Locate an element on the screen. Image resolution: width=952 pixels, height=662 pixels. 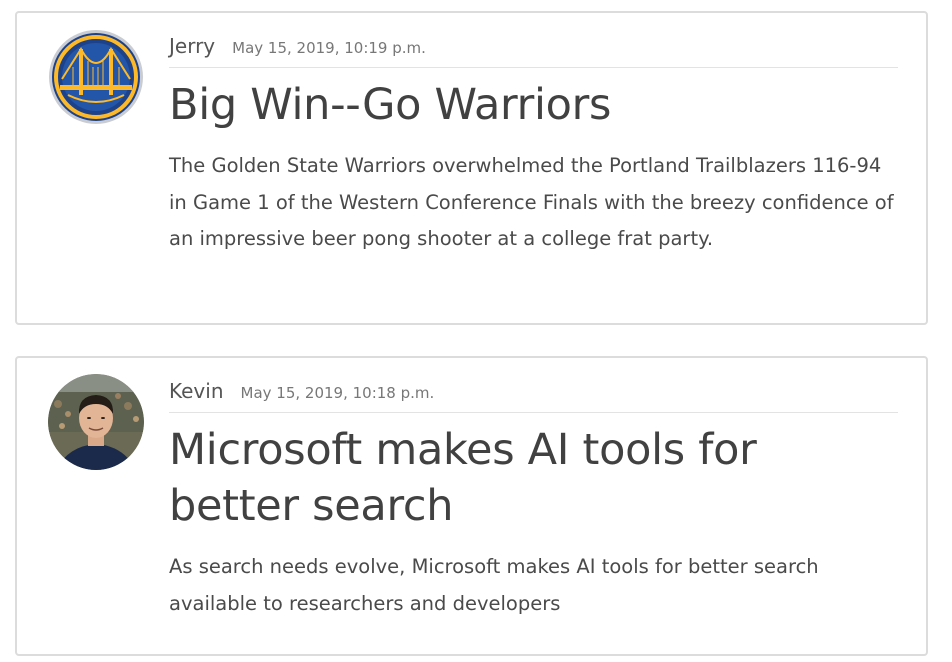
author-name: Kevin is located at coordinates (196, 391).